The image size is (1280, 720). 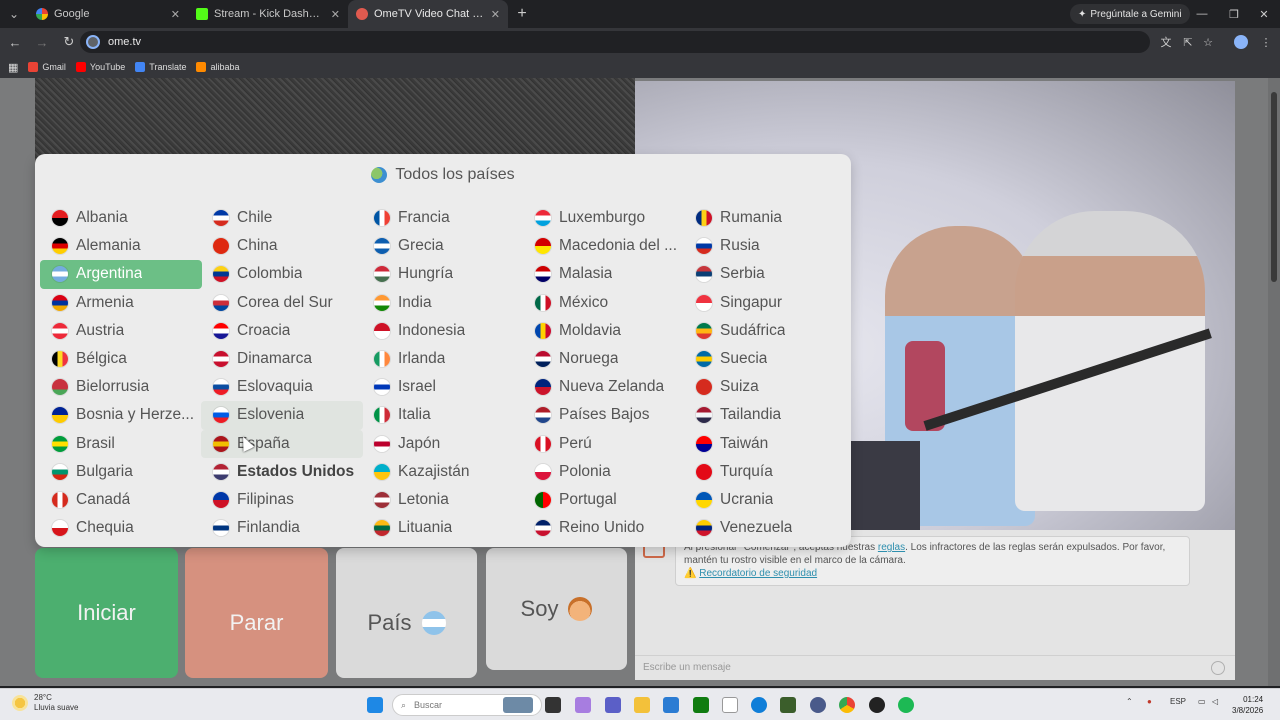 I want to click on tab-ometv: OmeTV Video Chat — Ome ✕, so click(x=428, y=14).